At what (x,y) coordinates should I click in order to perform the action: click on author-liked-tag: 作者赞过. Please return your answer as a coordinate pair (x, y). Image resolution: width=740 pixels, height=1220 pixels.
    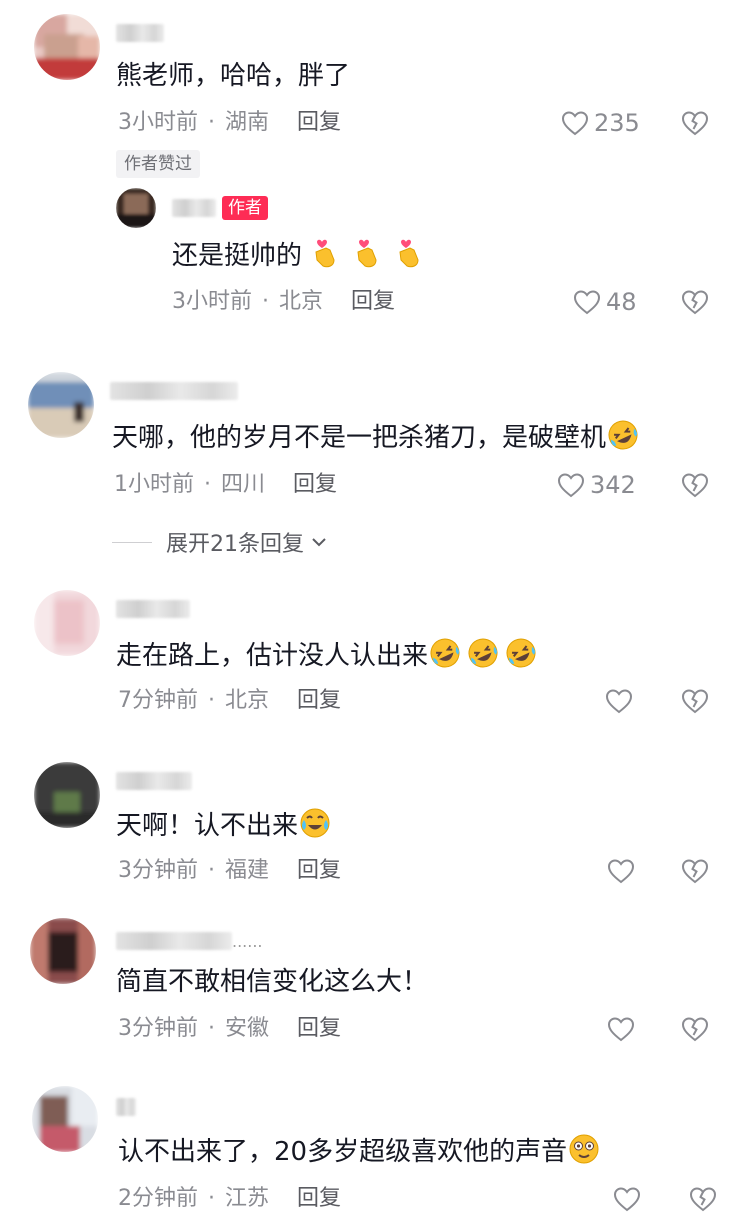
    Looking at the image, I should click on (158, 164).